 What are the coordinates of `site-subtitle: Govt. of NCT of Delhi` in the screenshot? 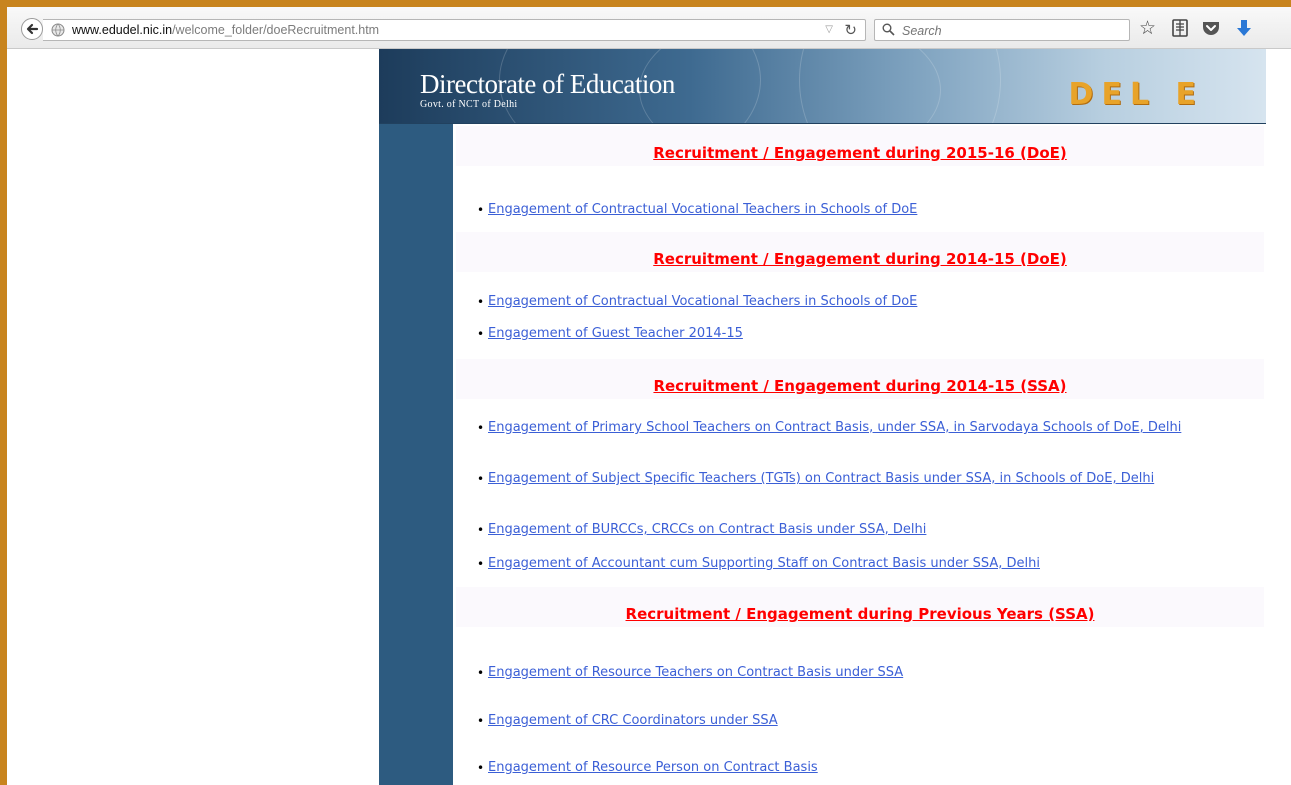 It's located at (469, 104).